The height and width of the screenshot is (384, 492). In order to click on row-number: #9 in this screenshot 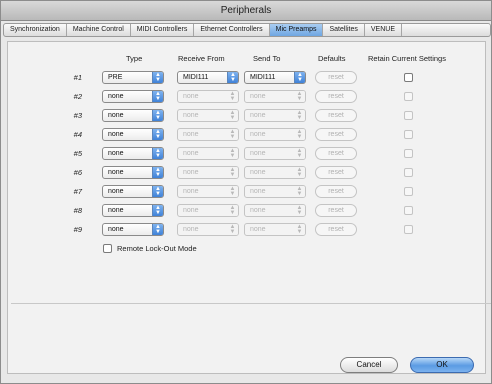, I will do `click(77, 229)`.